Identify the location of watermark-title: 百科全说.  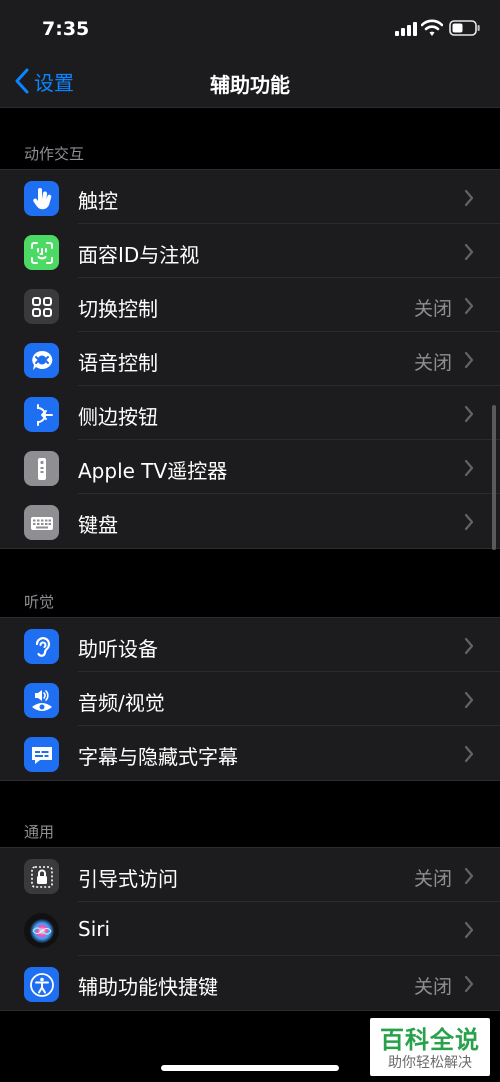
(430, 1040).